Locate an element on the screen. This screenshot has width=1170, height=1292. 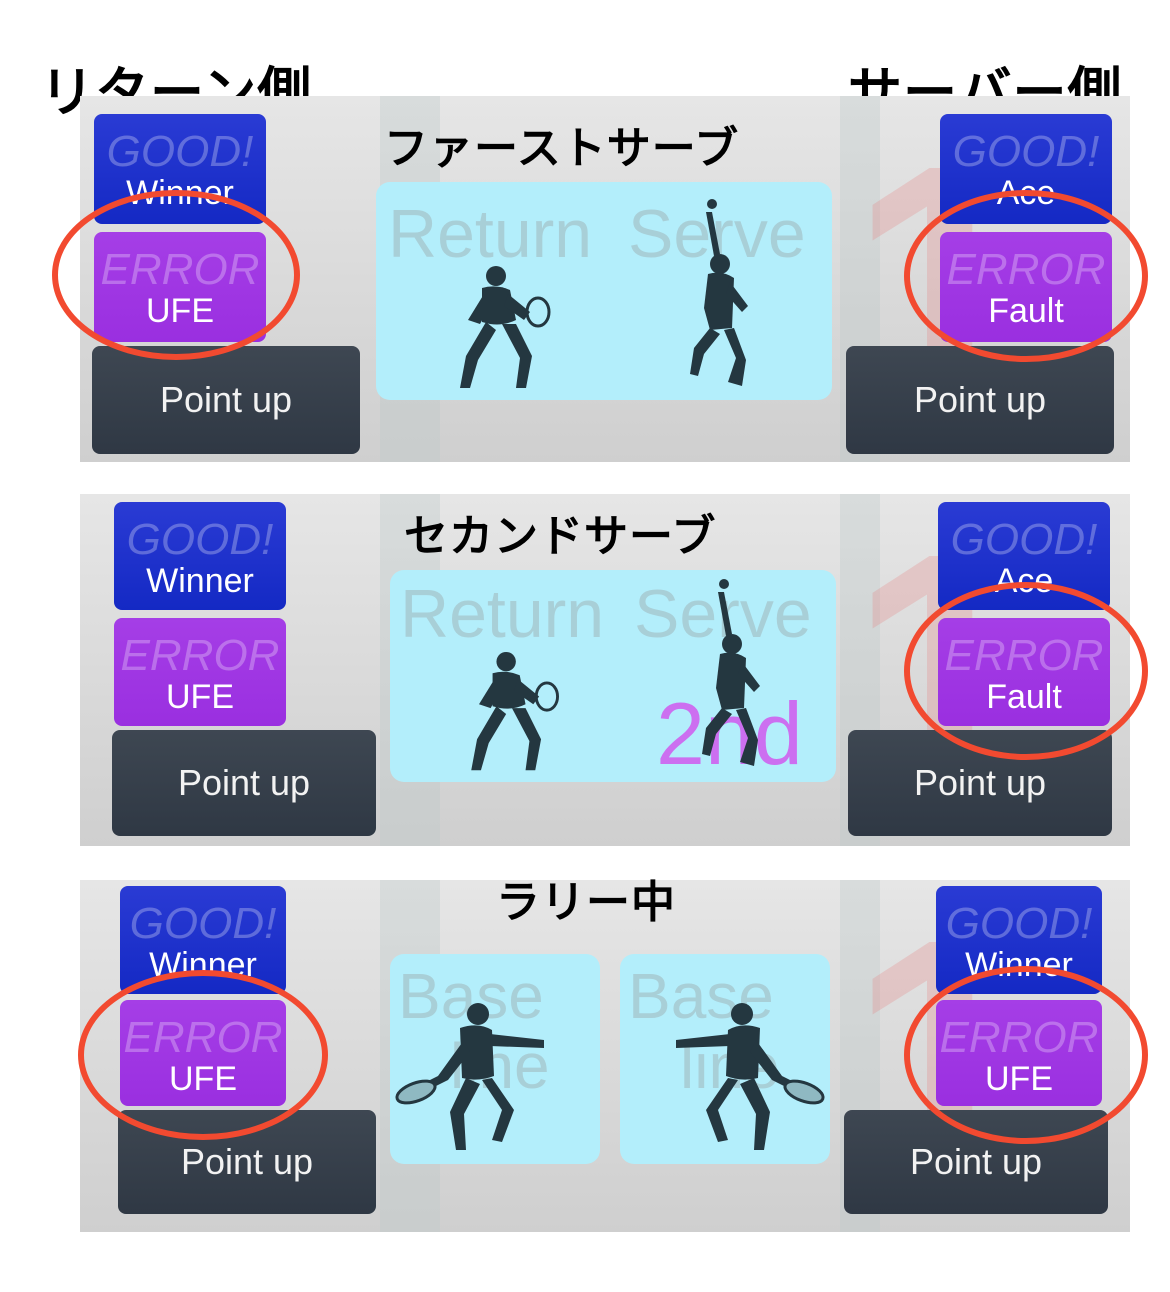
return-winner-button: GOOD! Winner is located at coordinates (200, 556).